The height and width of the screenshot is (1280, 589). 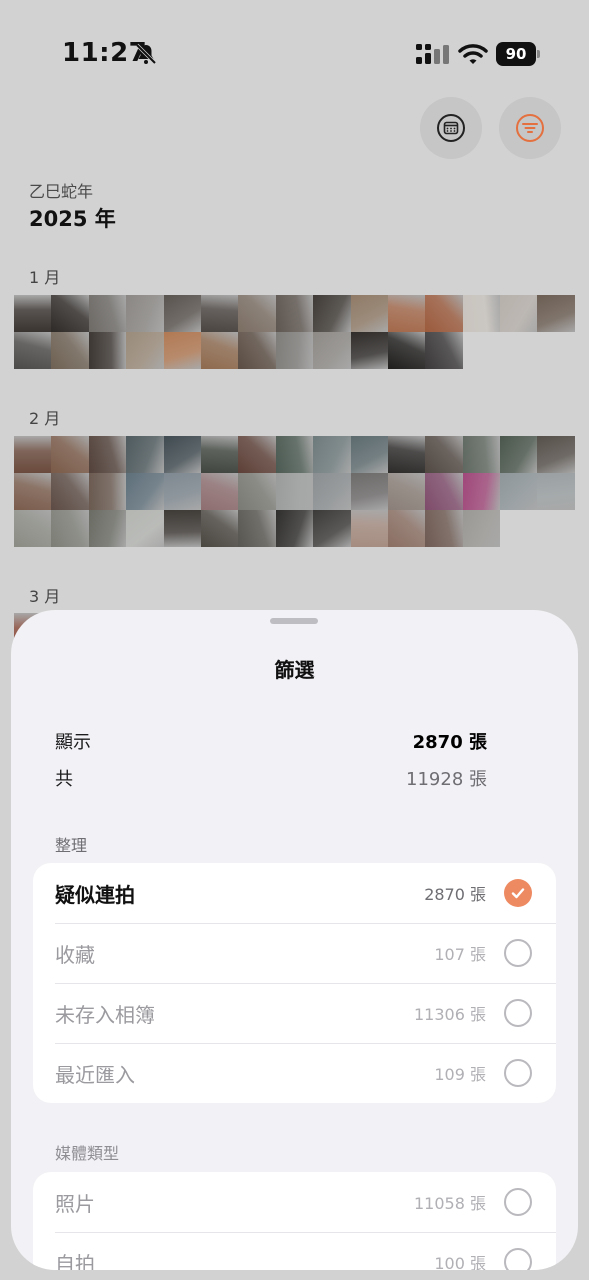 I want to click on calendar-button, so click(x=451, y=128).